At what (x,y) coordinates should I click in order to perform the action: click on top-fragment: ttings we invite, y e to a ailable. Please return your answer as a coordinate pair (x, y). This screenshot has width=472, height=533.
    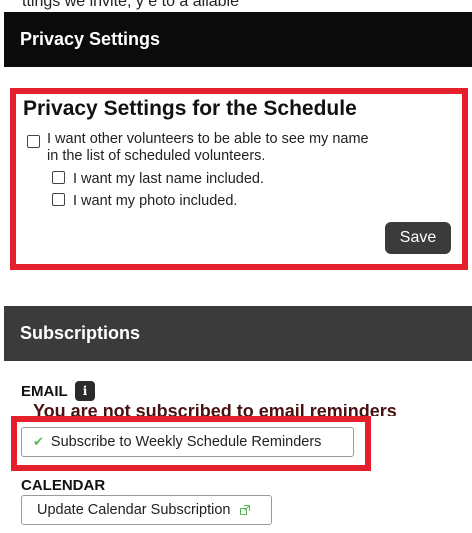
    Looking at the image, I should click on (131, 5).